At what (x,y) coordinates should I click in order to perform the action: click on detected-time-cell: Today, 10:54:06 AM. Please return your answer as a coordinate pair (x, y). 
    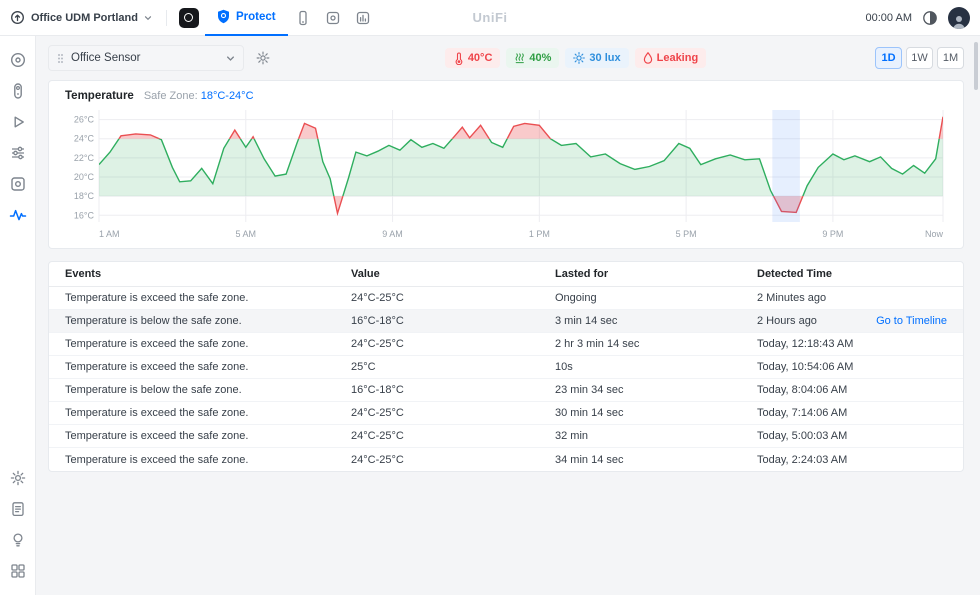
    Looking at the image, I should click on (805, 367).